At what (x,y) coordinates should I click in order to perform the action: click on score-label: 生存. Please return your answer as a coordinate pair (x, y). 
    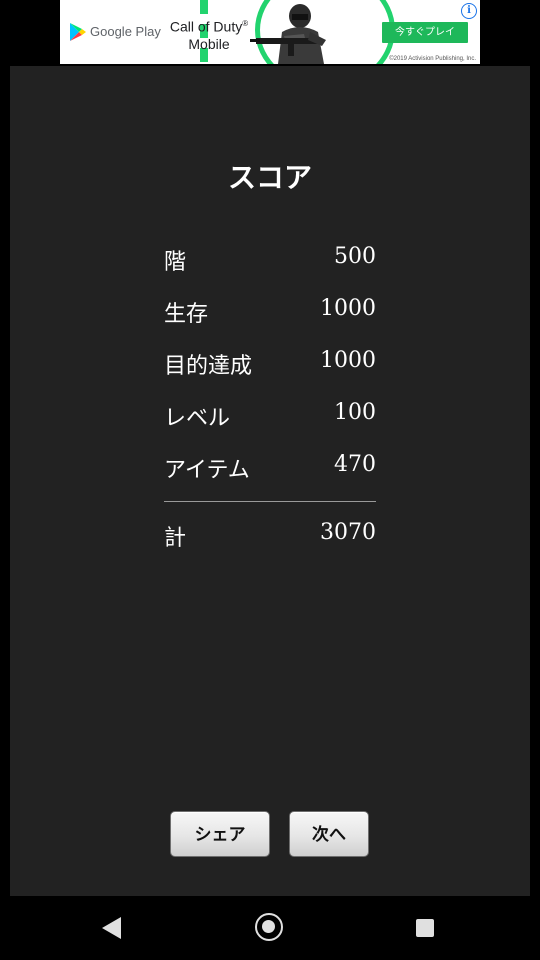
    Looking at the image, I should click on (186, 314).